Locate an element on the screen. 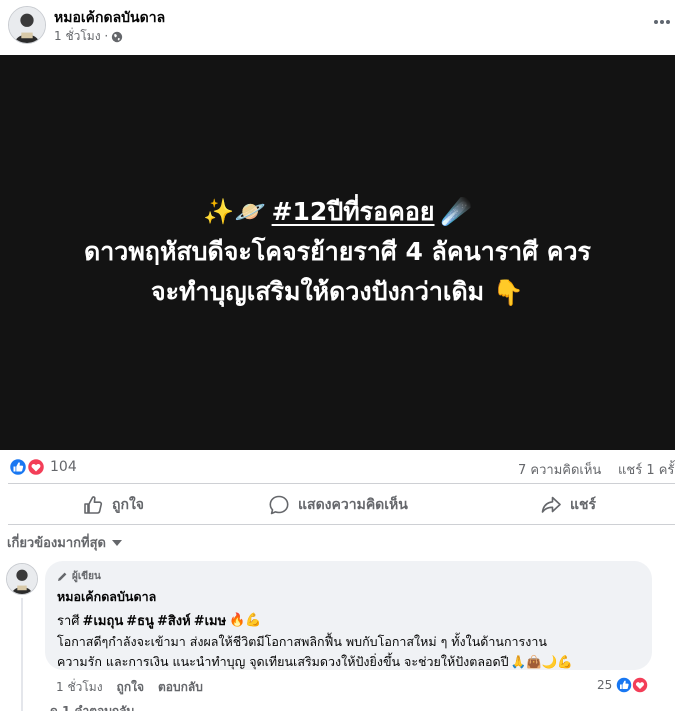  like-label: ถูกใจ is located at coordinates (128, 505).